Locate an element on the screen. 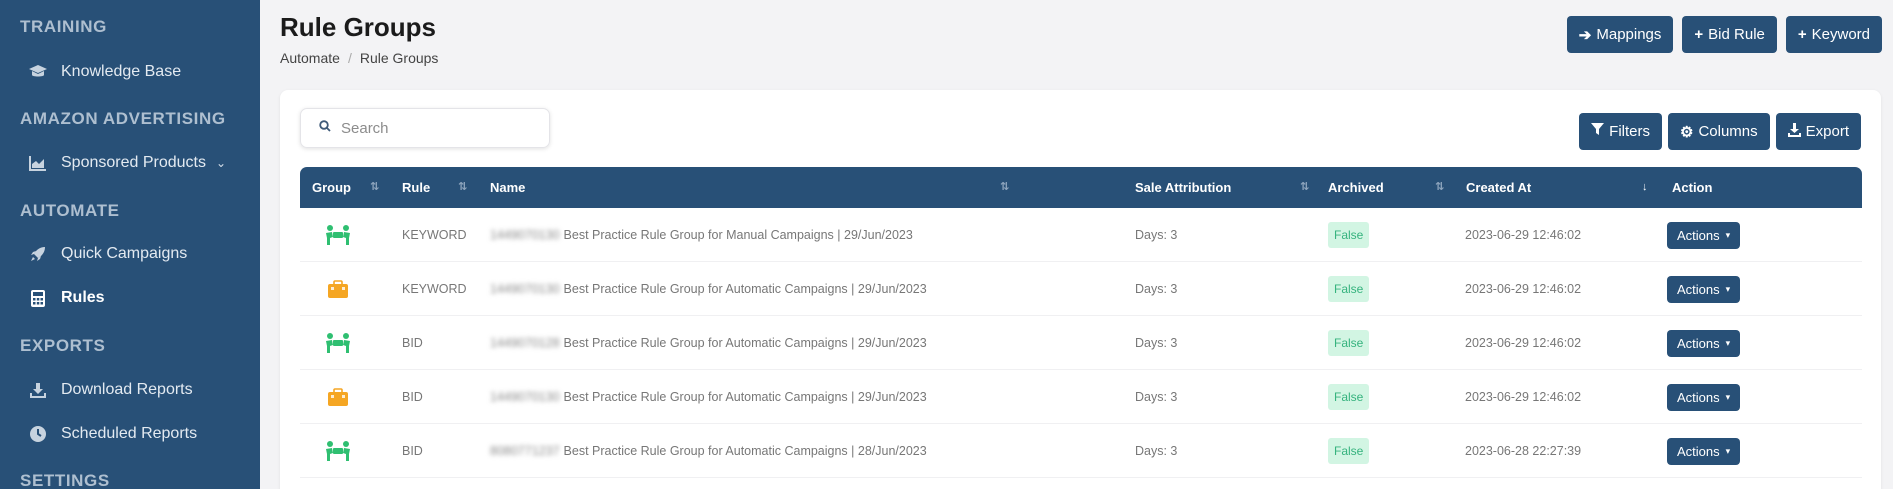 The height and width of the screenshot is (489, 1893). search-box is located at coordinates (425, 128).